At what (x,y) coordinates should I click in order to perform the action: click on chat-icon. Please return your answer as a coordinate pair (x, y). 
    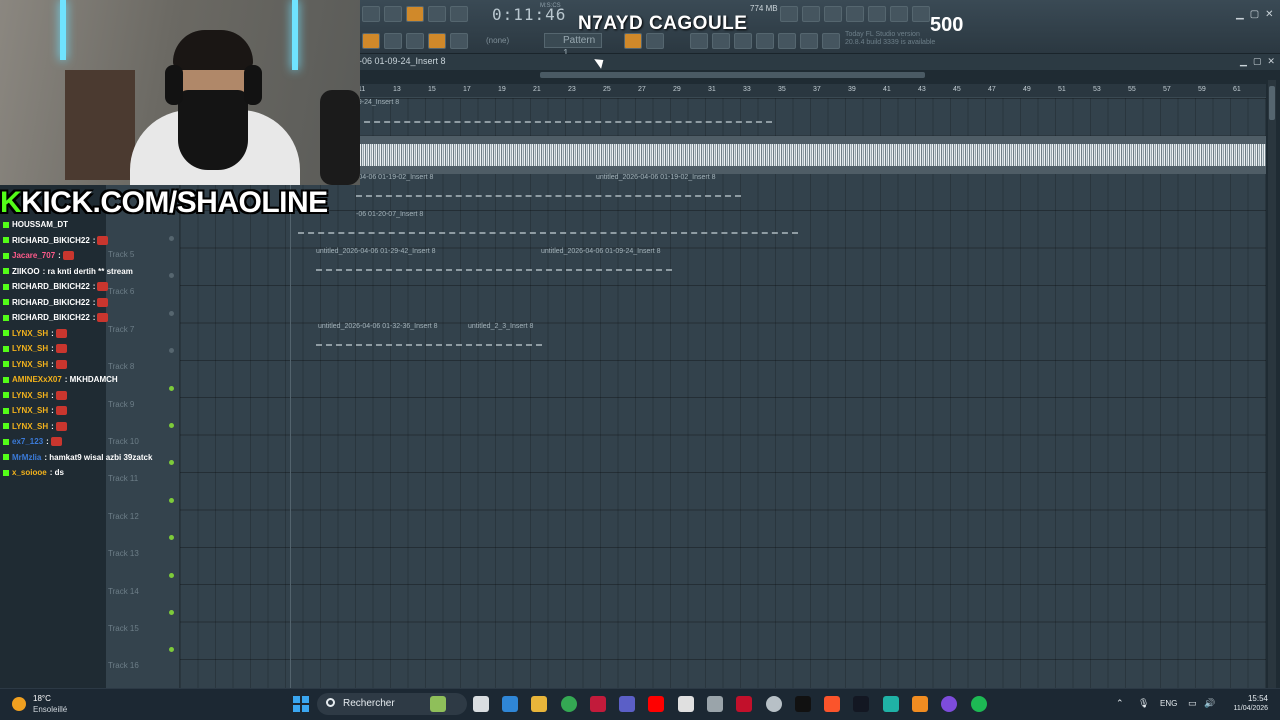
    Looking at the image, I should click on (921, 14).